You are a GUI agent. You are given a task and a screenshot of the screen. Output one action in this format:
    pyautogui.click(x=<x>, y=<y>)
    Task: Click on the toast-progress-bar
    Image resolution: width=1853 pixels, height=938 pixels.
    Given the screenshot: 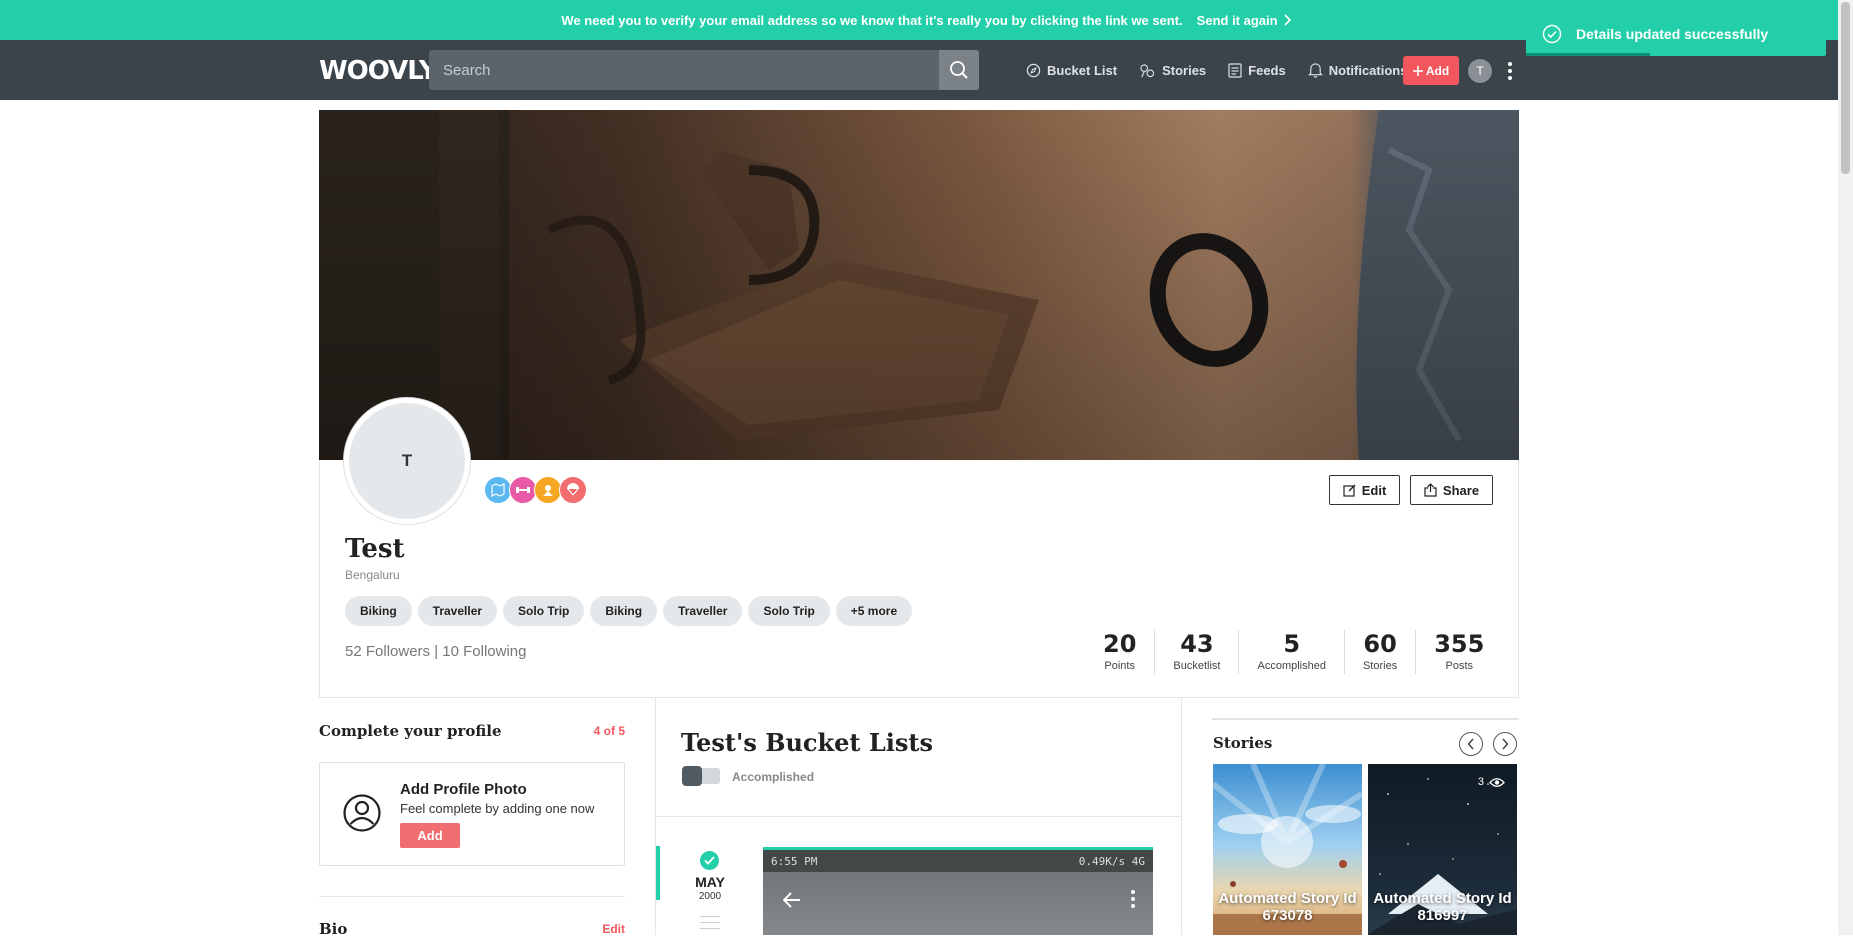 What is the action you would take?
    pyautogui.click(x=1588, y=54)
    